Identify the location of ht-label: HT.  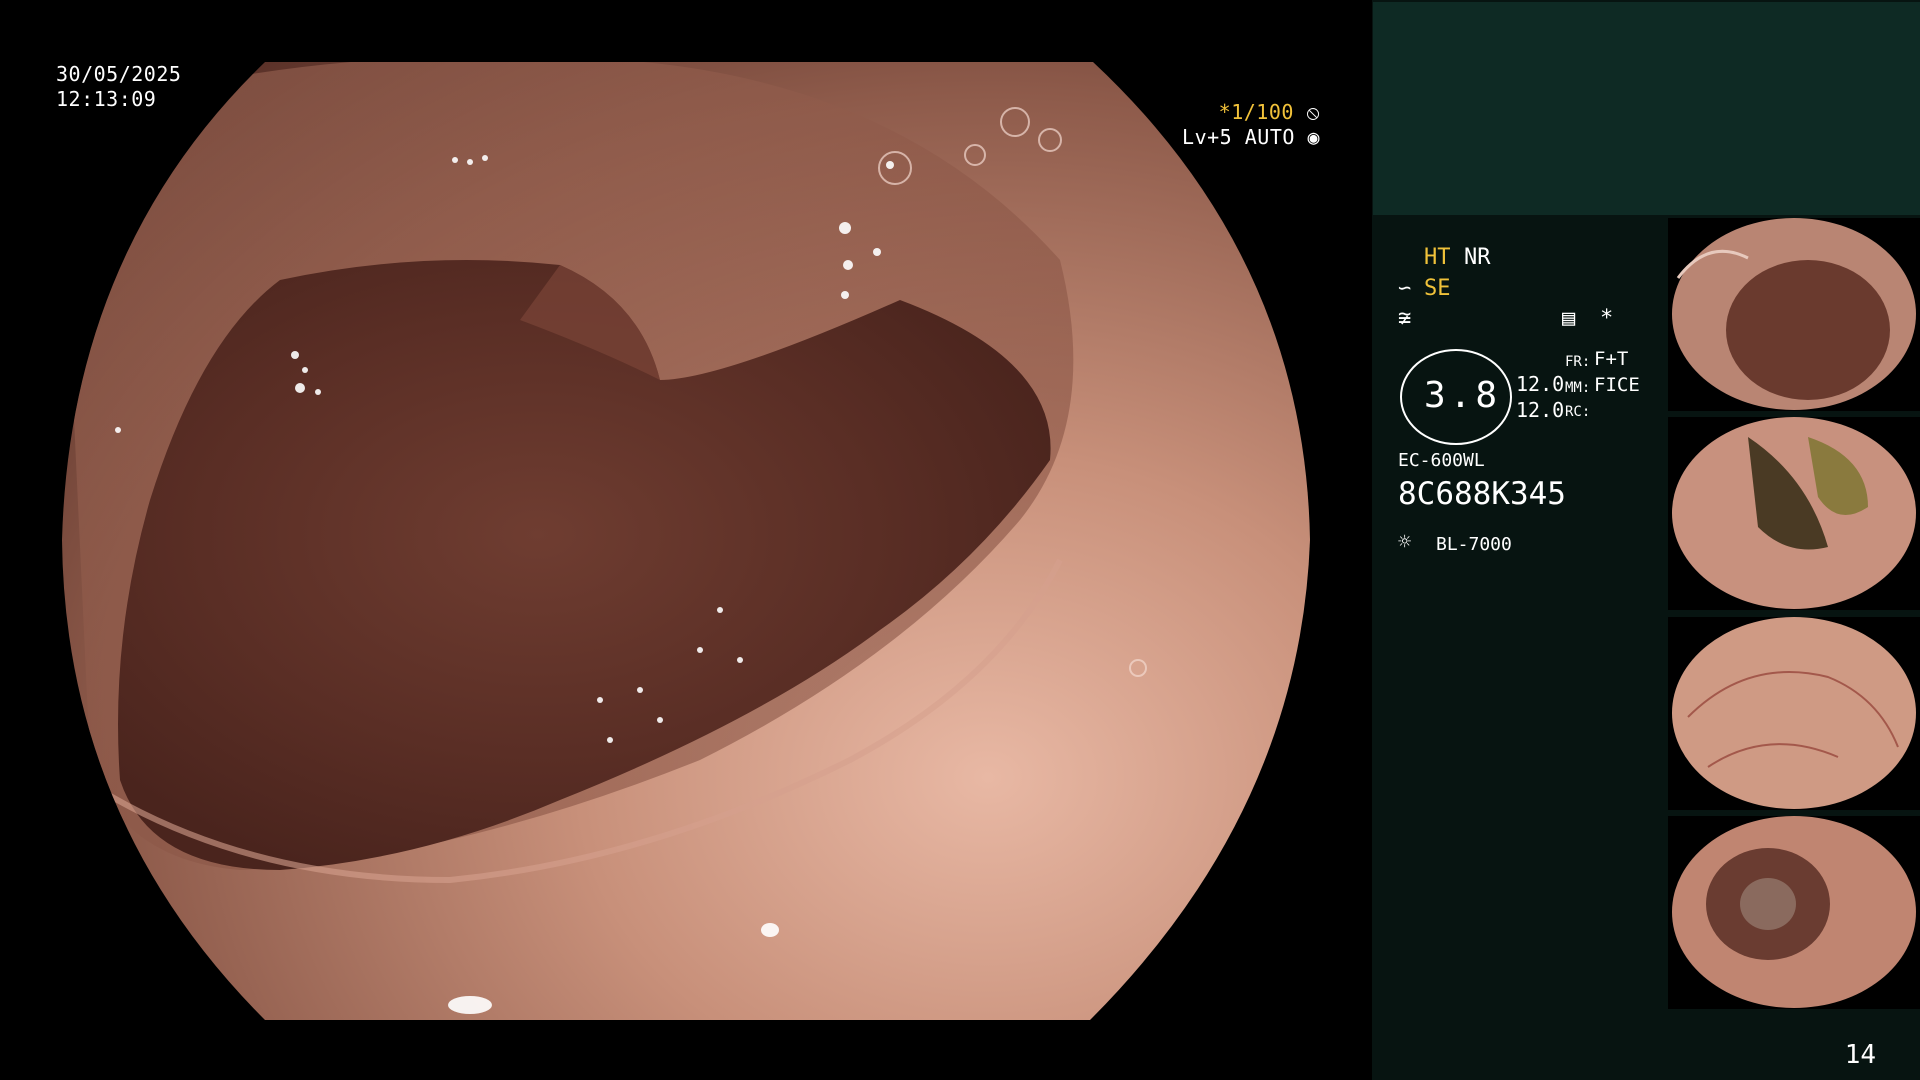
(1437, 257).